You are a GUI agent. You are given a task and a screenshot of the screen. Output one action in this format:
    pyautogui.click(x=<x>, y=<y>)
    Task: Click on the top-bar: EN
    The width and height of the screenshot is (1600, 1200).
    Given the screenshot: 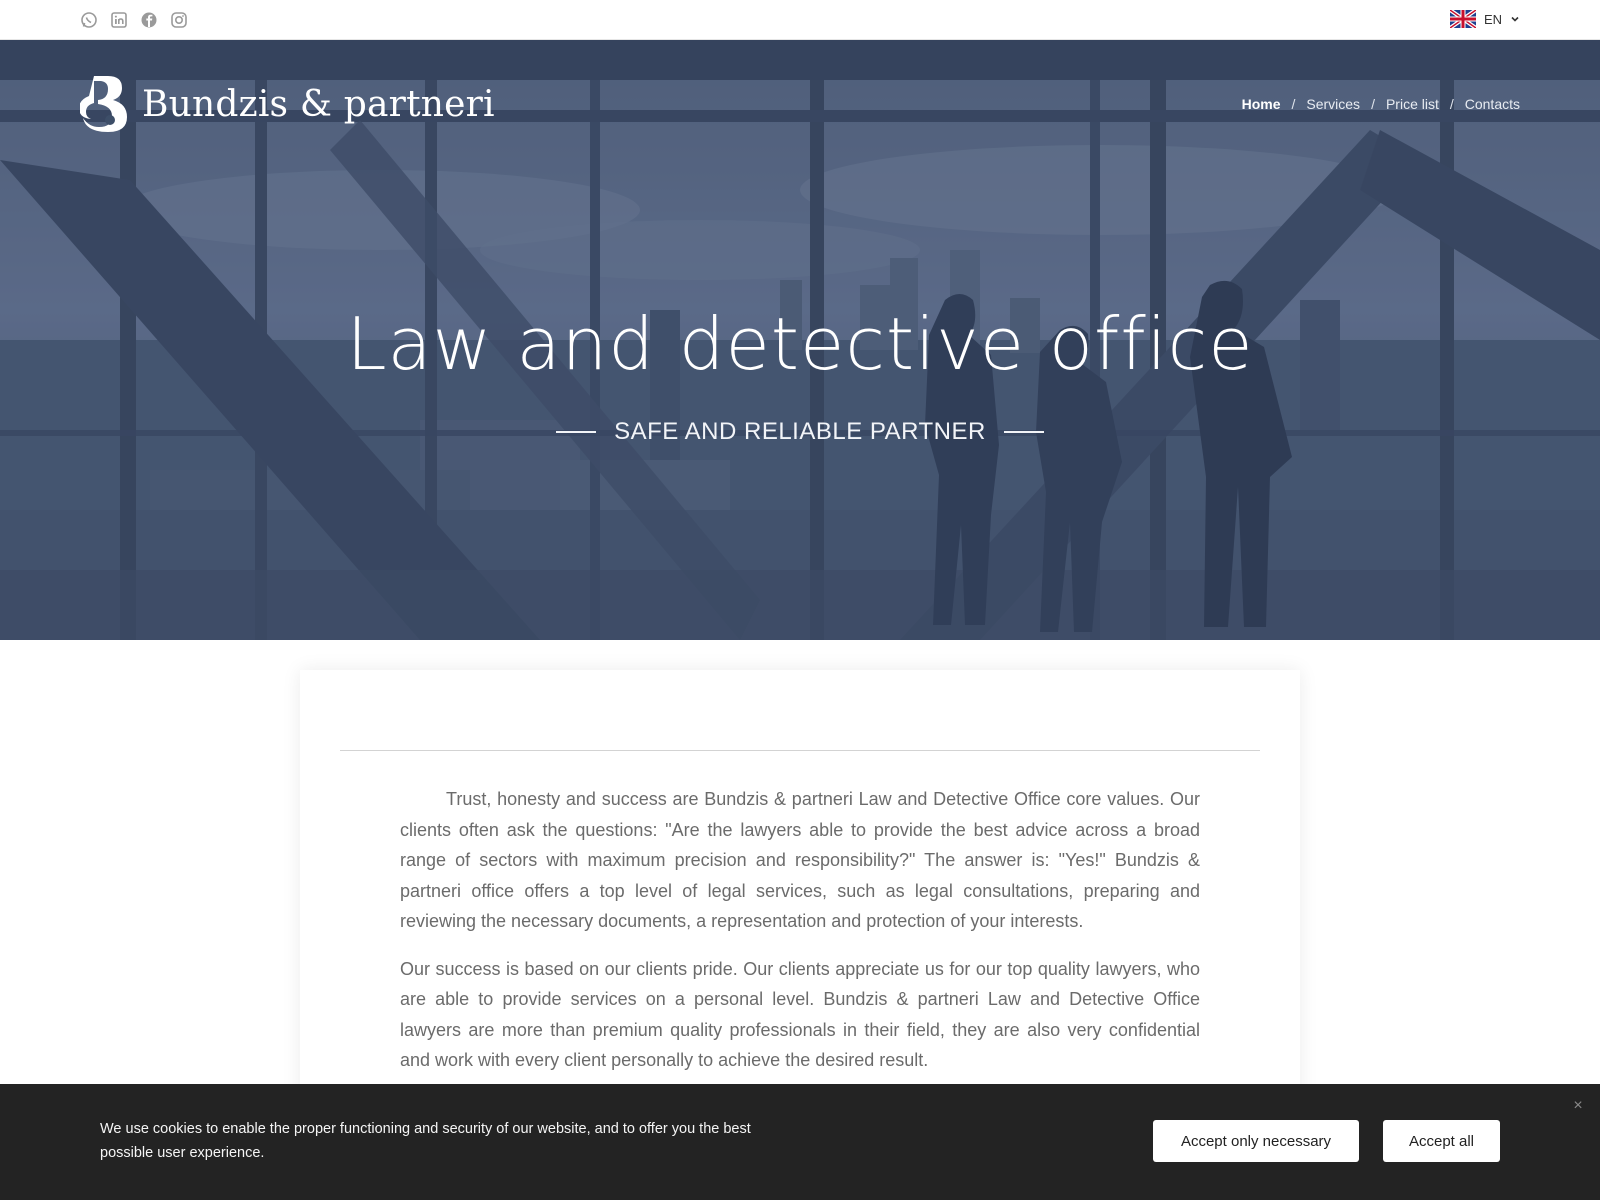 What is the action you would take?
    pyautogui.click(x=800, y=20)
    